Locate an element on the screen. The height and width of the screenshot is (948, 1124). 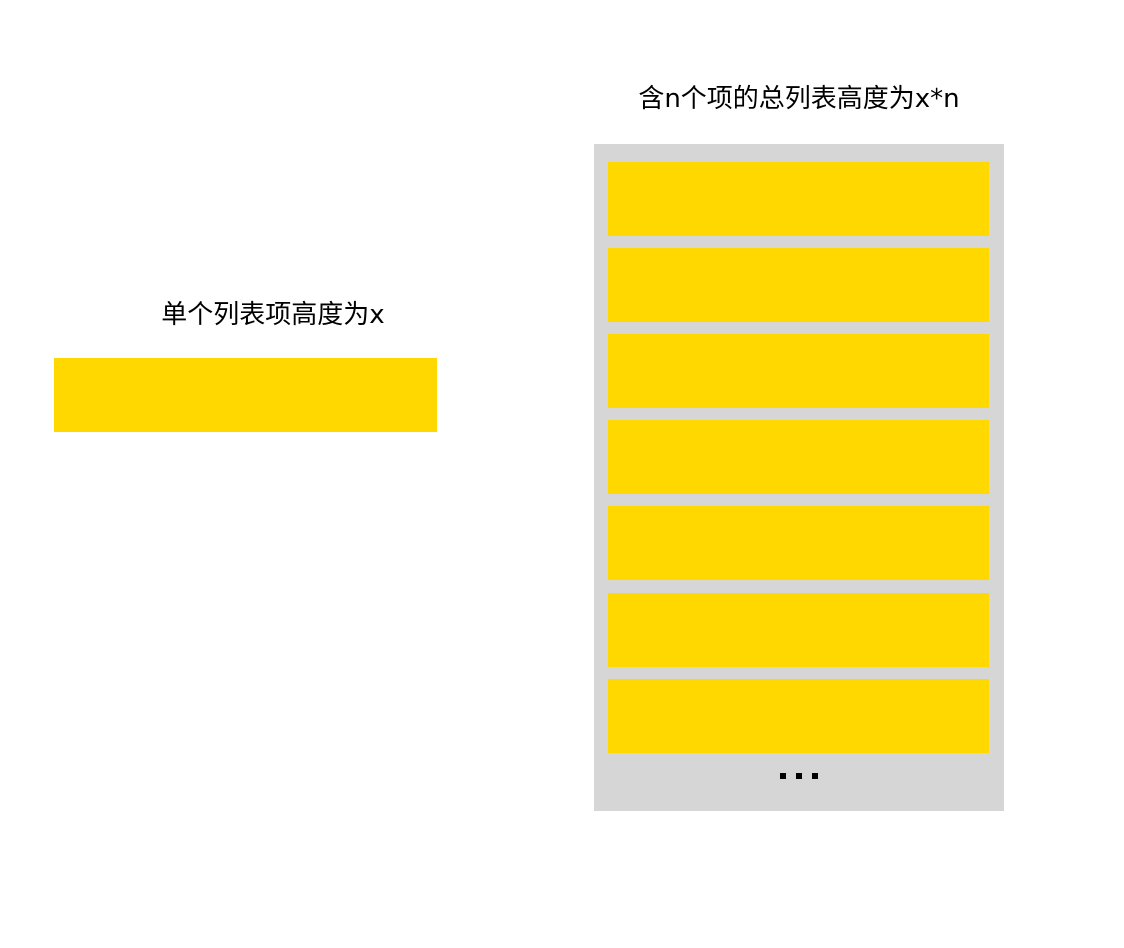
list-caption: 含n个项的总列表高度为x*n is located at coordinates (799, 99).